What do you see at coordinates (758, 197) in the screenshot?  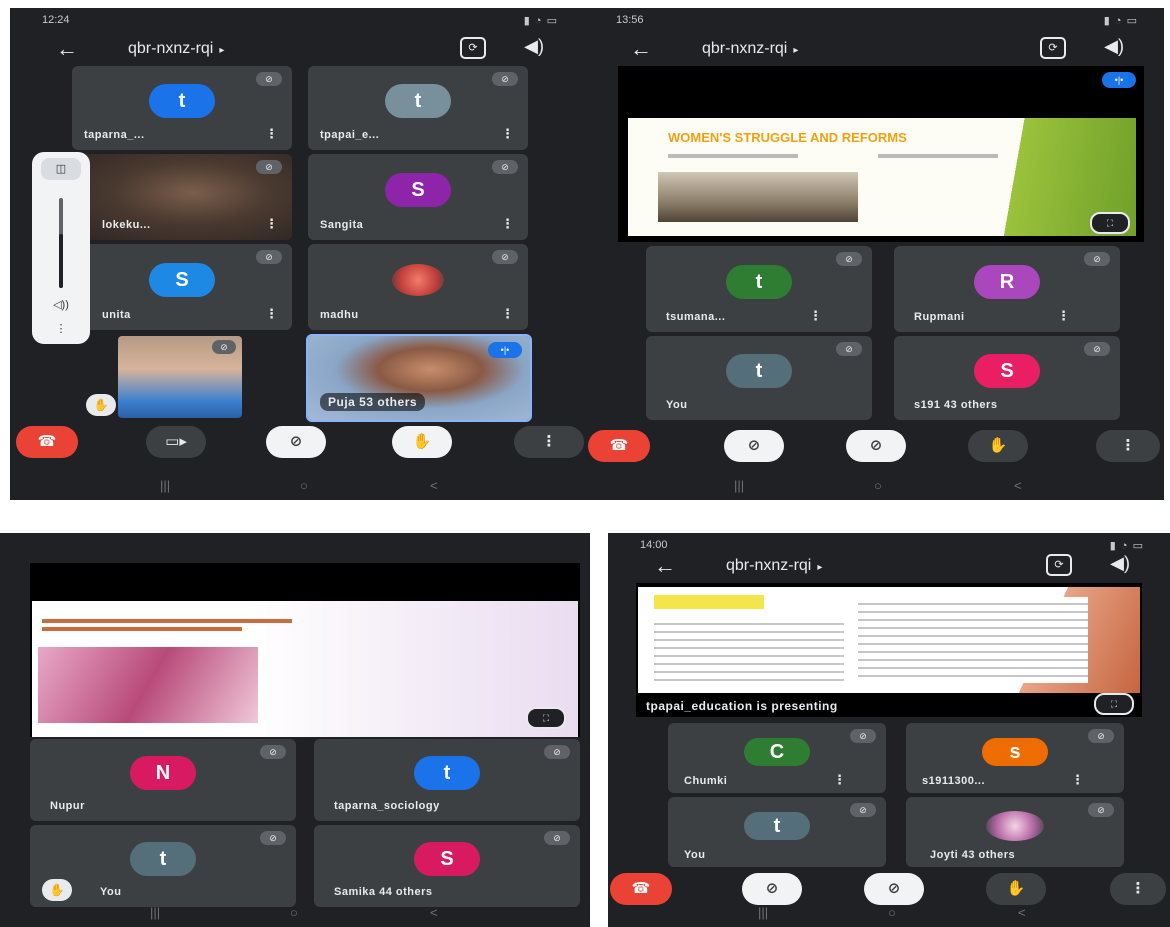 I see `slide-image` at bounding box center [758, 197].